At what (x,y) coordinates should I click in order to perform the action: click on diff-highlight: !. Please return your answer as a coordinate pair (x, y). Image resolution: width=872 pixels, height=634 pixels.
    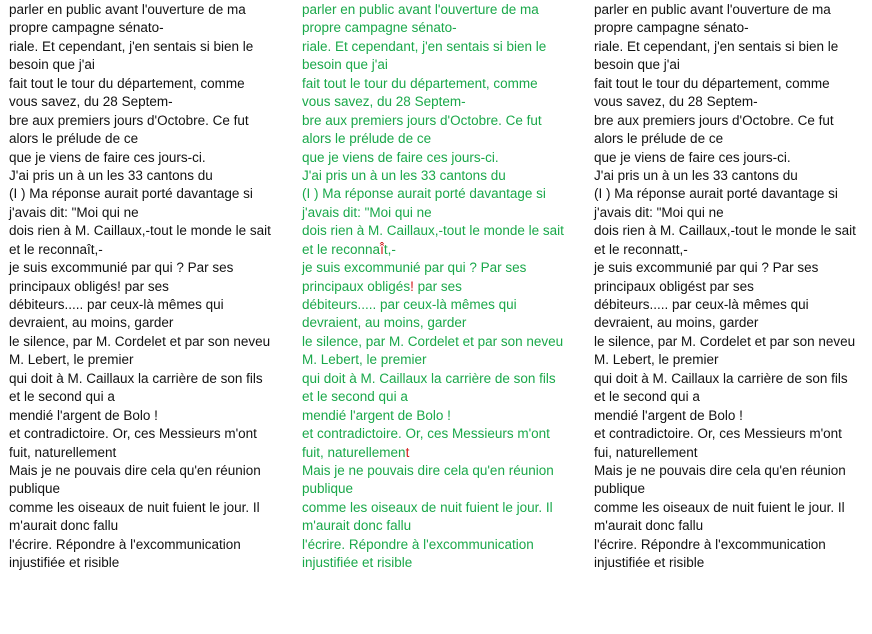
    Looking at the image, I should click on (412, 286).